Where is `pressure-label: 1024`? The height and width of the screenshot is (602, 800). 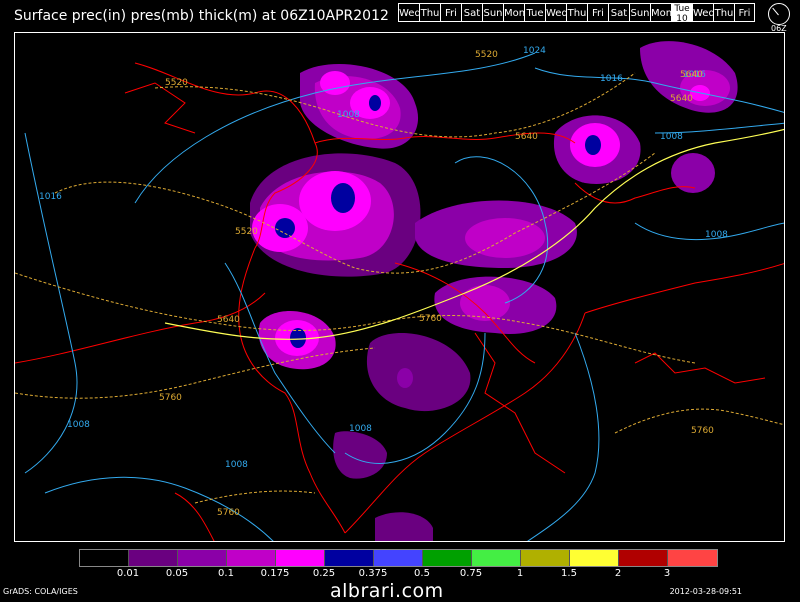 pressure-label: 1024 is located at coordinates (534, 51).